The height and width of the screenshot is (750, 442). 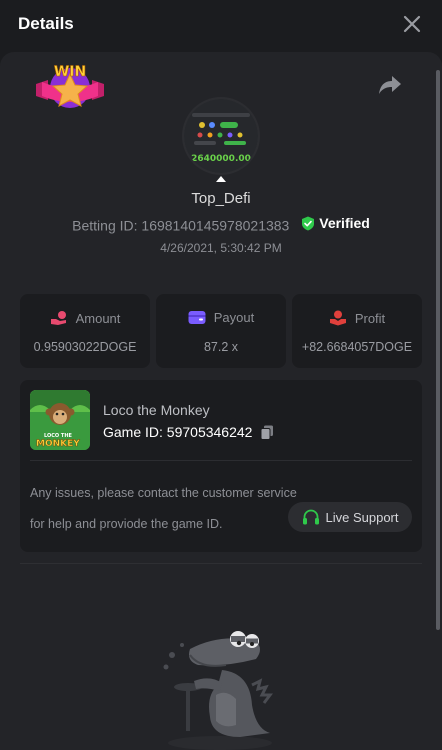 What do you see at coordinates (412, 24) in the screenshot?
I see `close-icon` at bounding box center [412, 24].